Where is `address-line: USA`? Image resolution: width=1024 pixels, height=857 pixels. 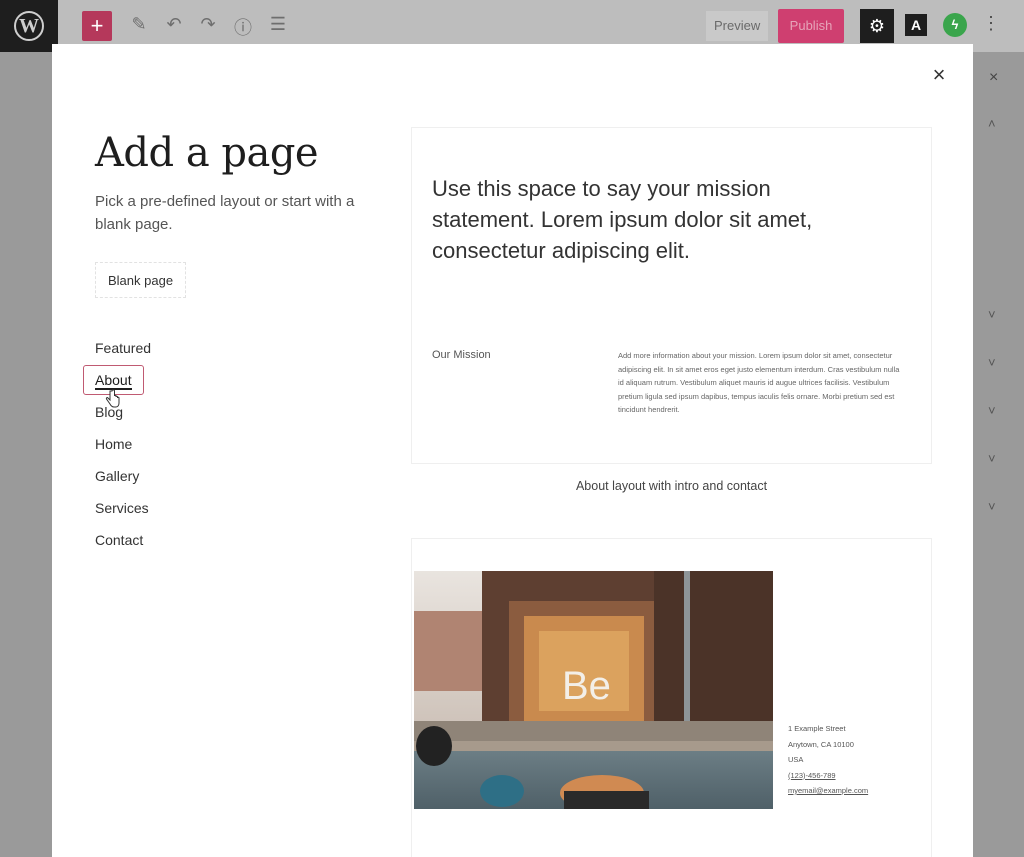 address-line: USA is located at coordinates (796, 759).